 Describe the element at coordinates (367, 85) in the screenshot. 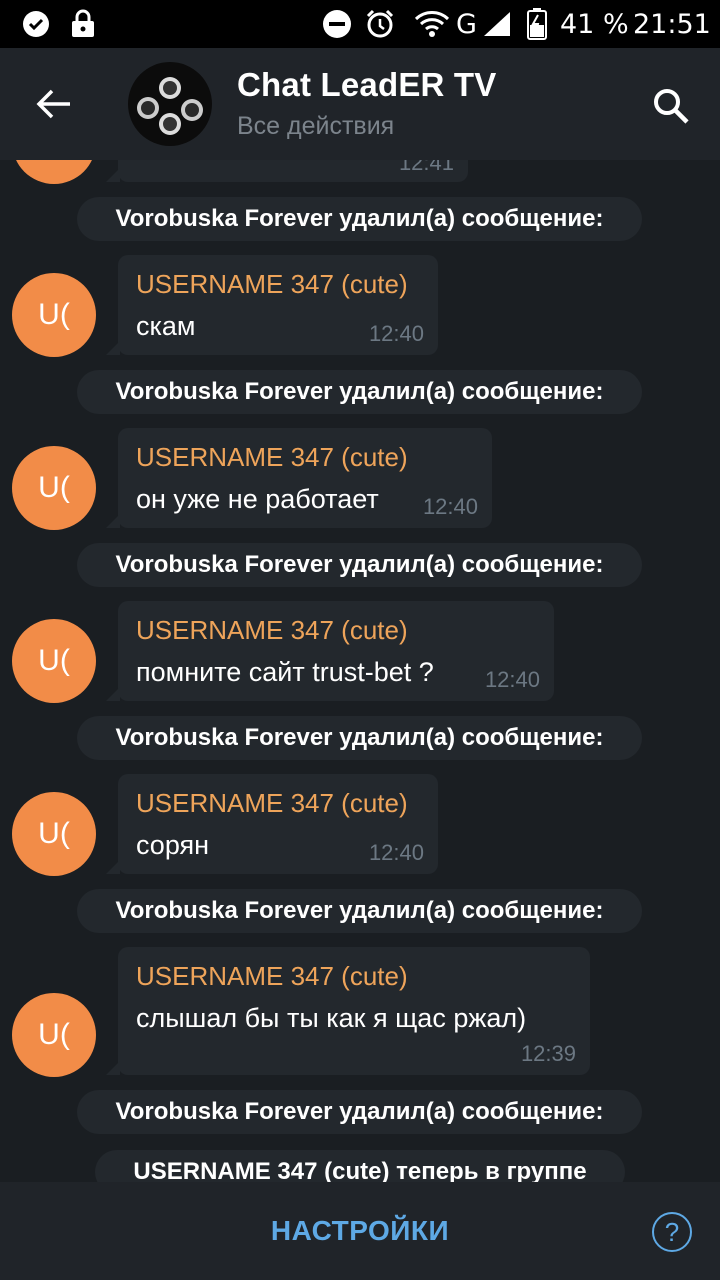

I see `chat-title: Chat LeadER TV` at that location.